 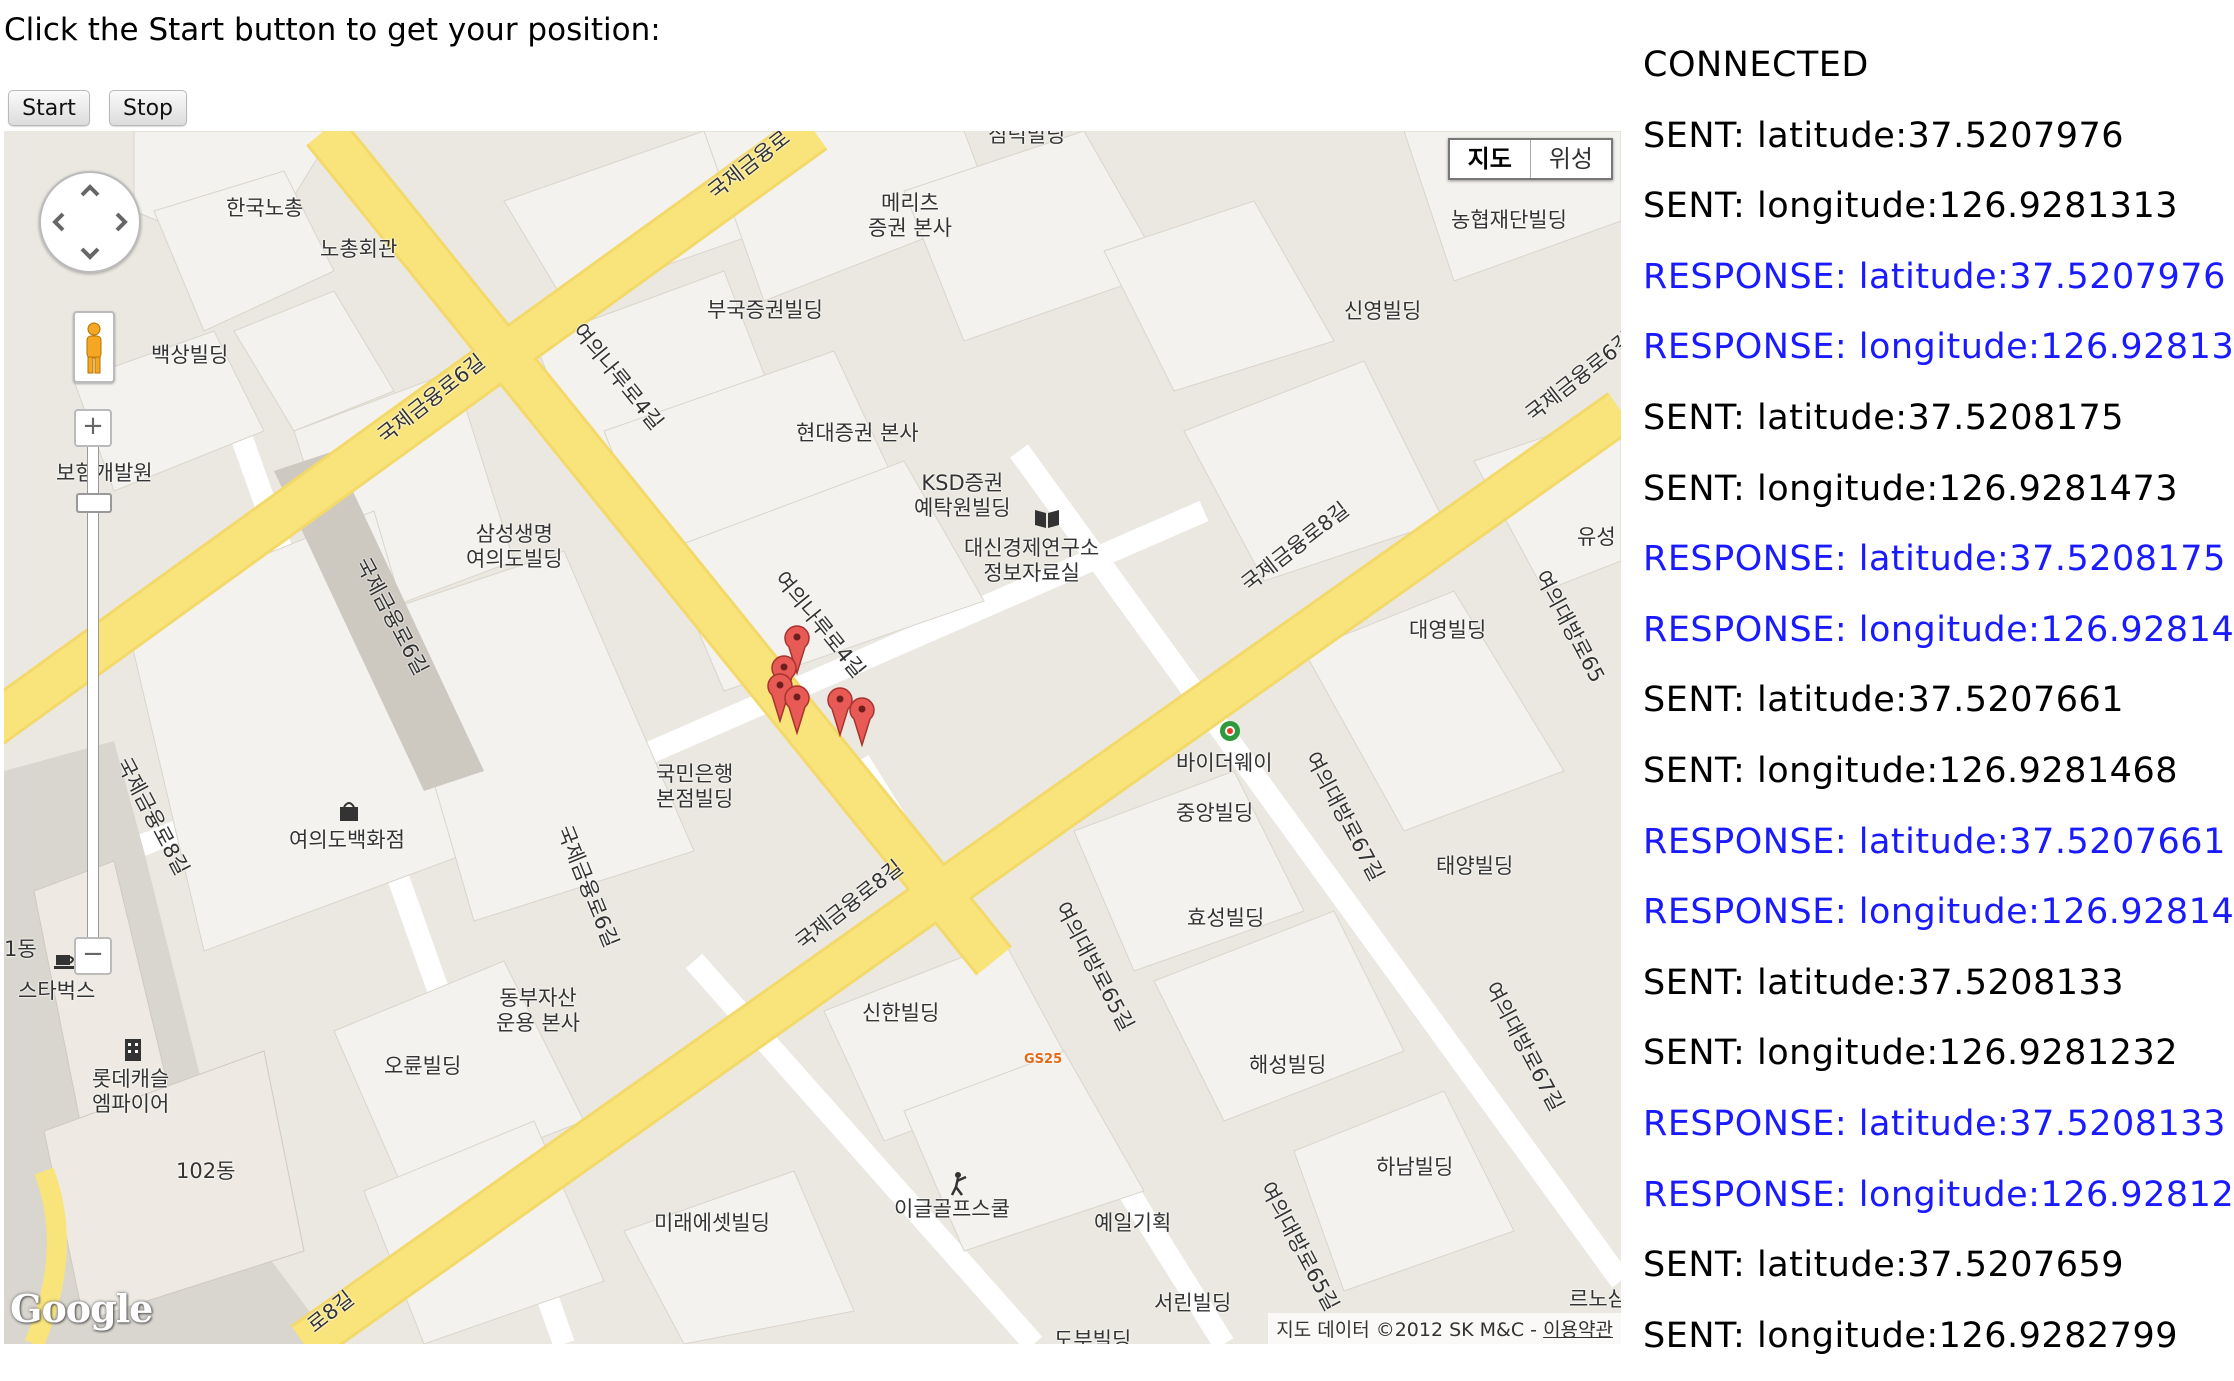 I want to click on place-label: 여의도백화점, so click(x=347, y=840).